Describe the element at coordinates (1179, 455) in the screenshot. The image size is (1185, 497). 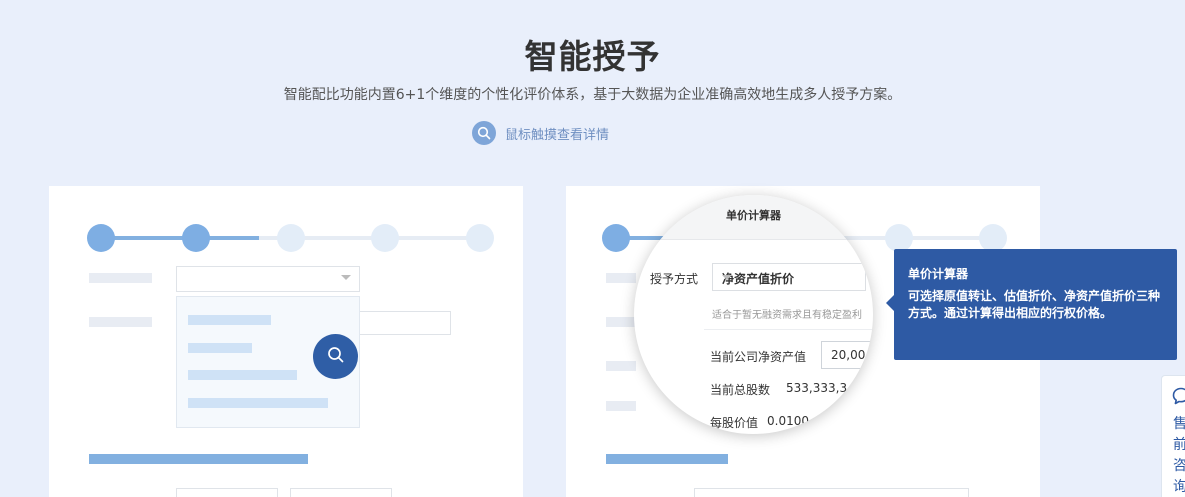
I see `presale-consult-label: 售前咨询` at that location.